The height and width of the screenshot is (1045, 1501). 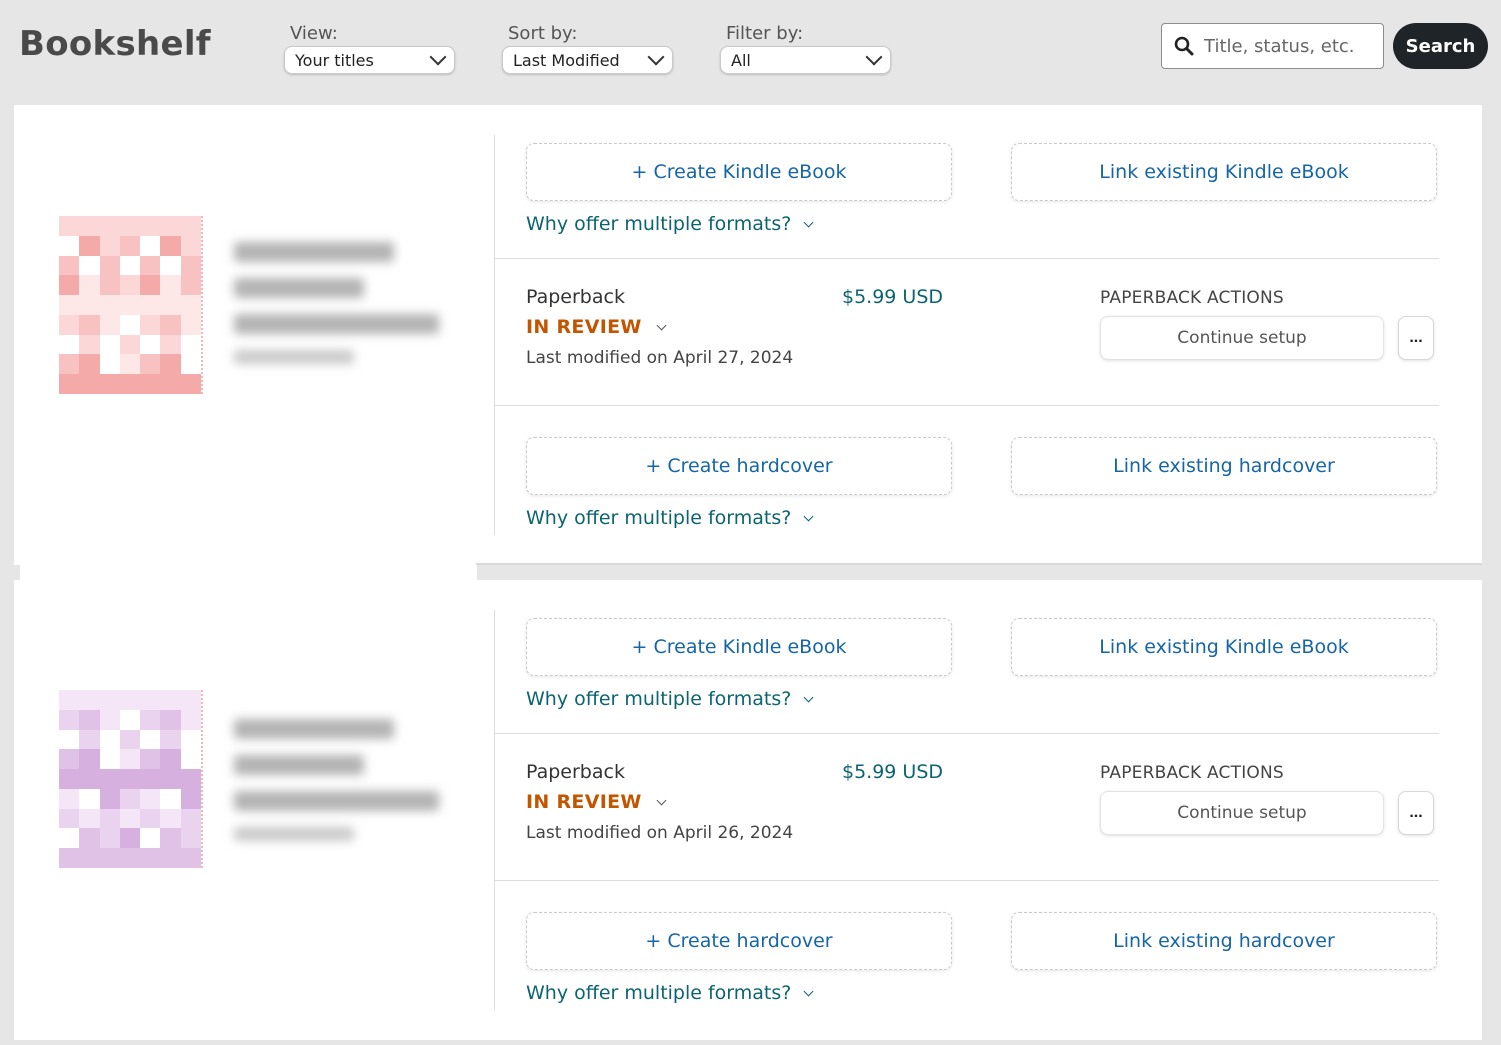 I want to click on column-divider, so click(x=494, y=810).